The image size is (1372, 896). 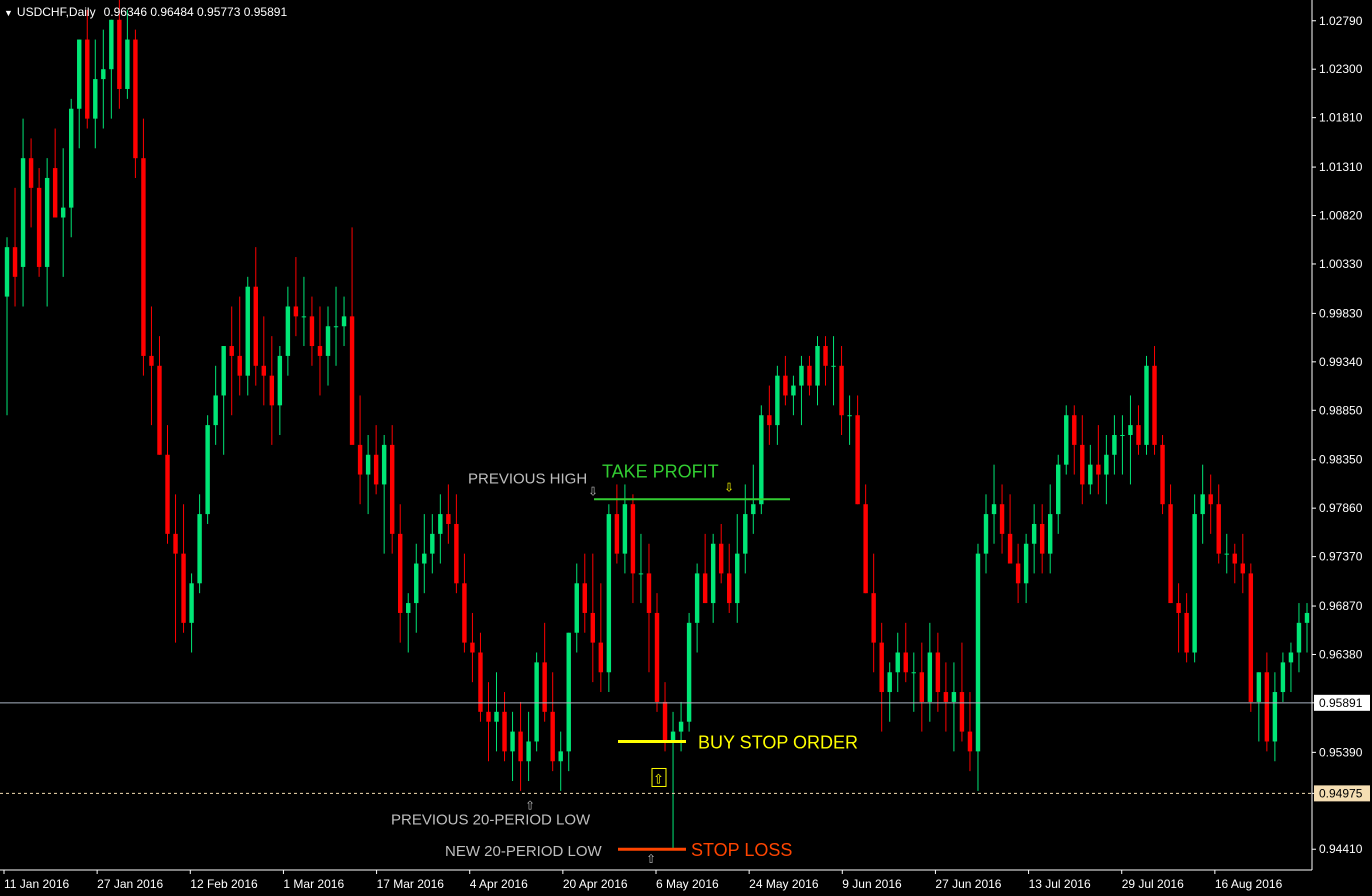 I want to click on price-tick-label: 0.97860, so click(x=1341, y=508).